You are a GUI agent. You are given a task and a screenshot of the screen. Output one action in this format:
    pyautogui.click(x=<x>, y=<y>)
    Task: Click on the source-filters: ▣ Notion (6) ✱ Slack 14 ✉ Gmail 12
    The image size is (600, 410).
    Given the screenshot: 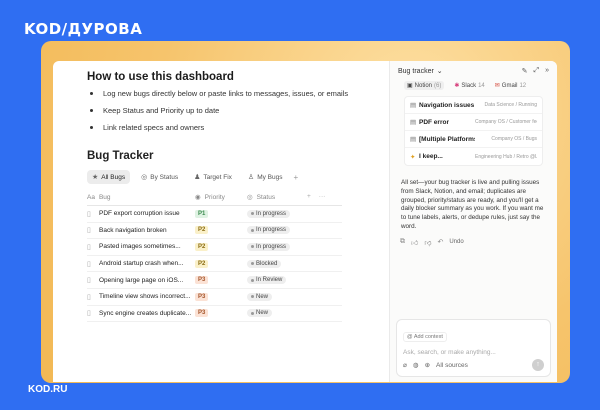 What is the action you would take?
    pyautogui.click(x=473, y=87)
    